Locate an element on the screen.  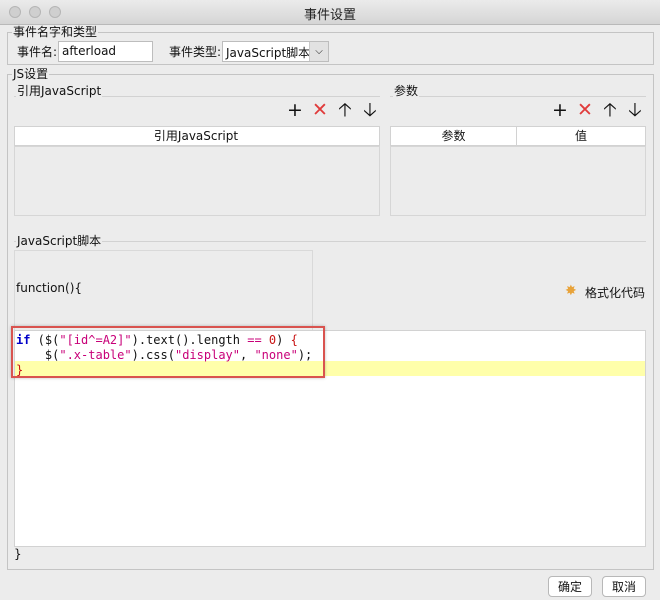
ok-button: 确定 is located at coordinates (570, 586).